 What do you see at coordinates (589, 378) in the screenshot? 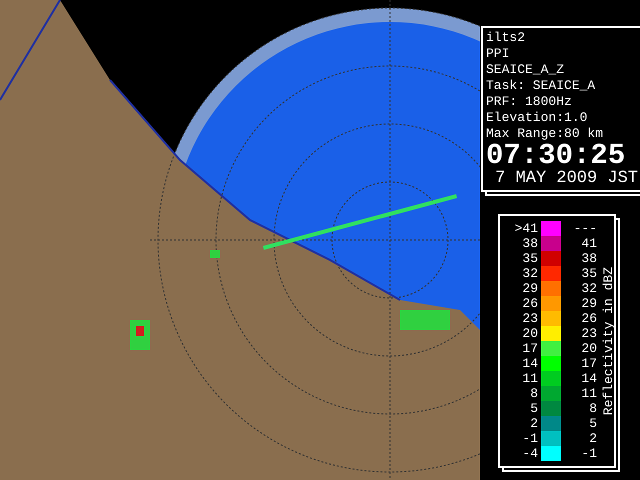
I see `legend-high-value: 14` at bounding box center [589, 378].